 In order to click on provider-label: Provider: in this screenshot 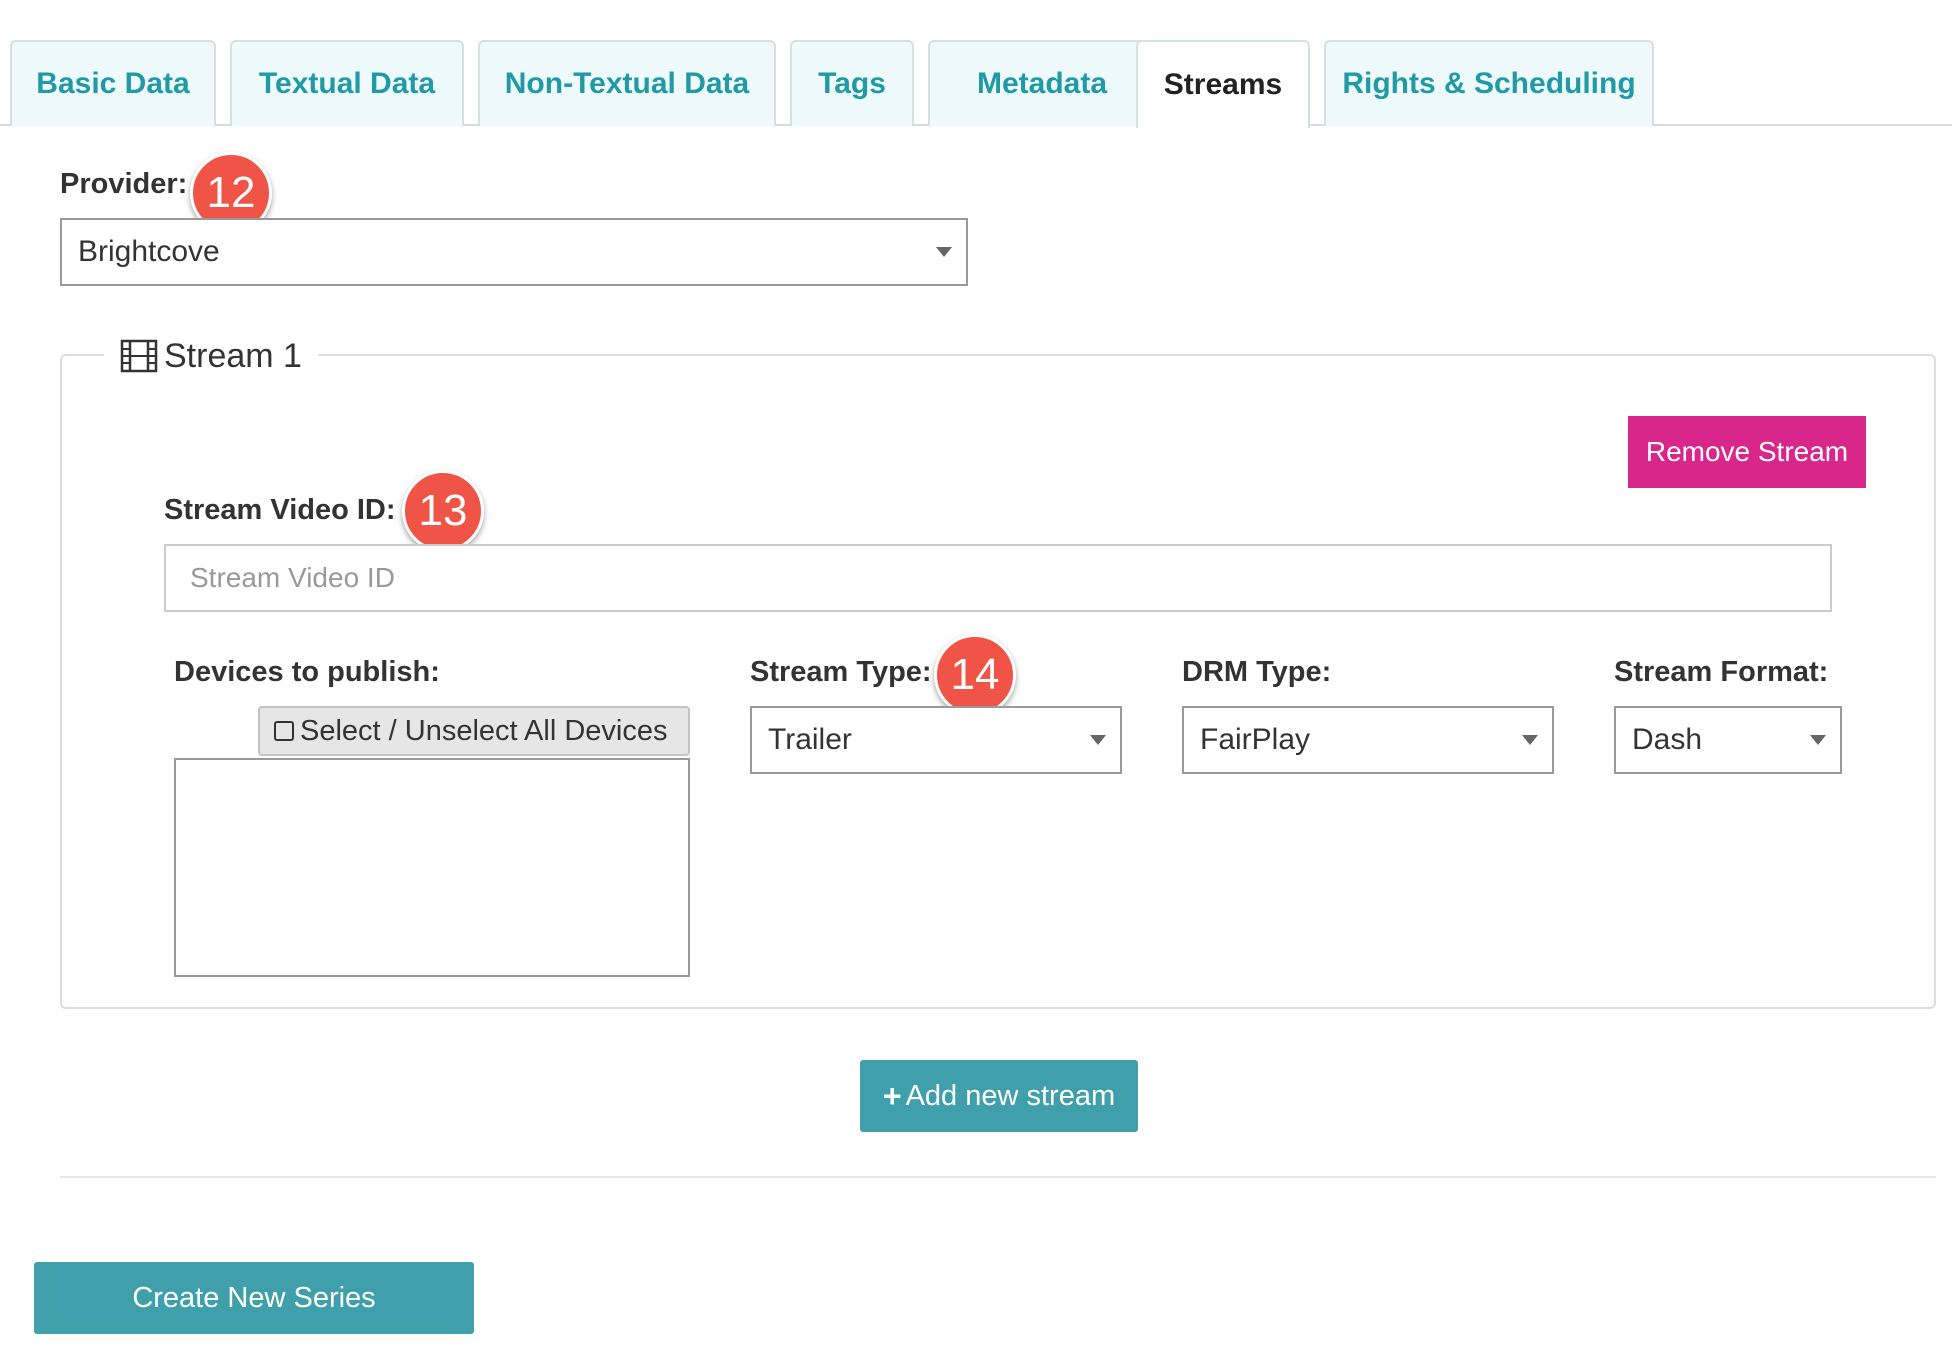, I will do `click(124, 184)`.